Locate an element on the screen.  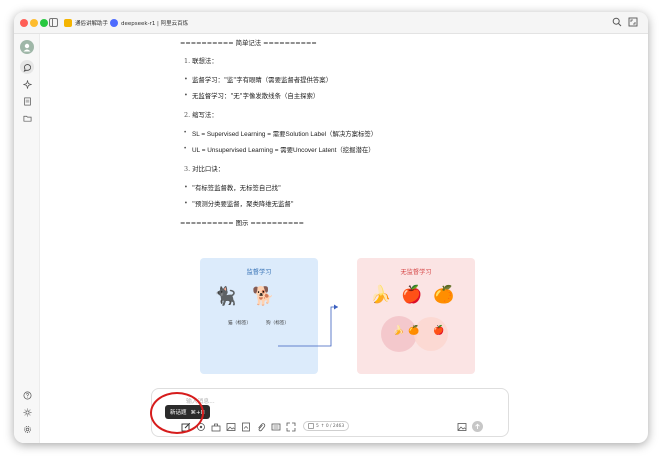
tab-assistant: 通俗讲解助手 is located at coordinates (86, 23).